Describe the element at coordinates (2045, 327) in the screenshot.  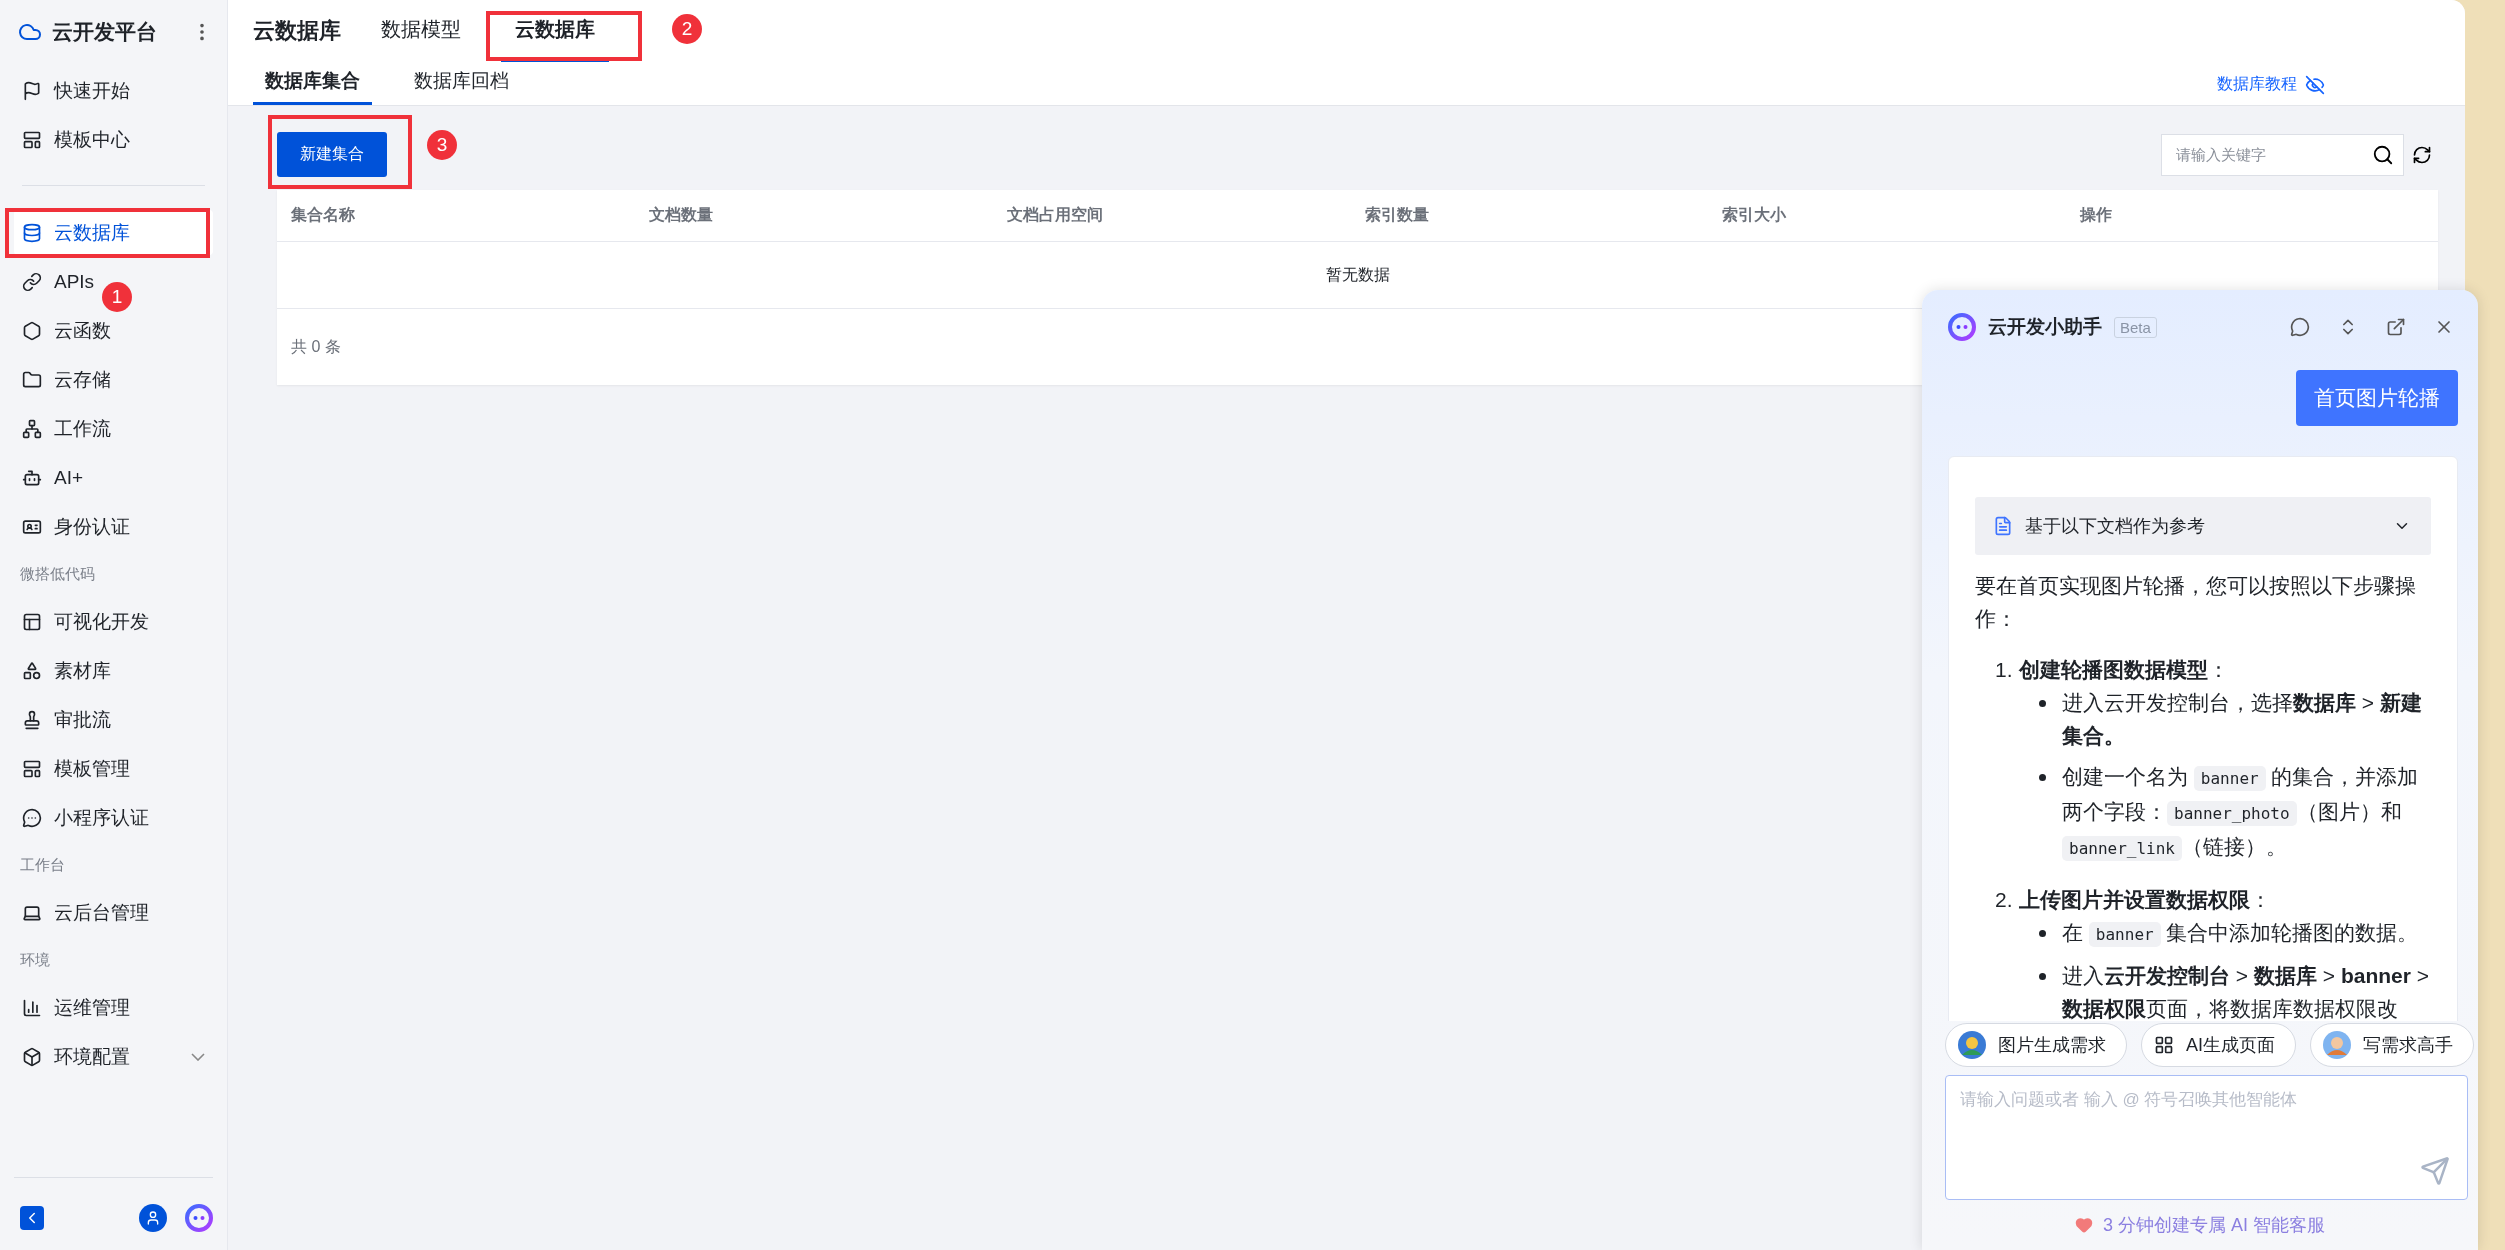
I see `assistant-title: 云开发小助手` at that location.